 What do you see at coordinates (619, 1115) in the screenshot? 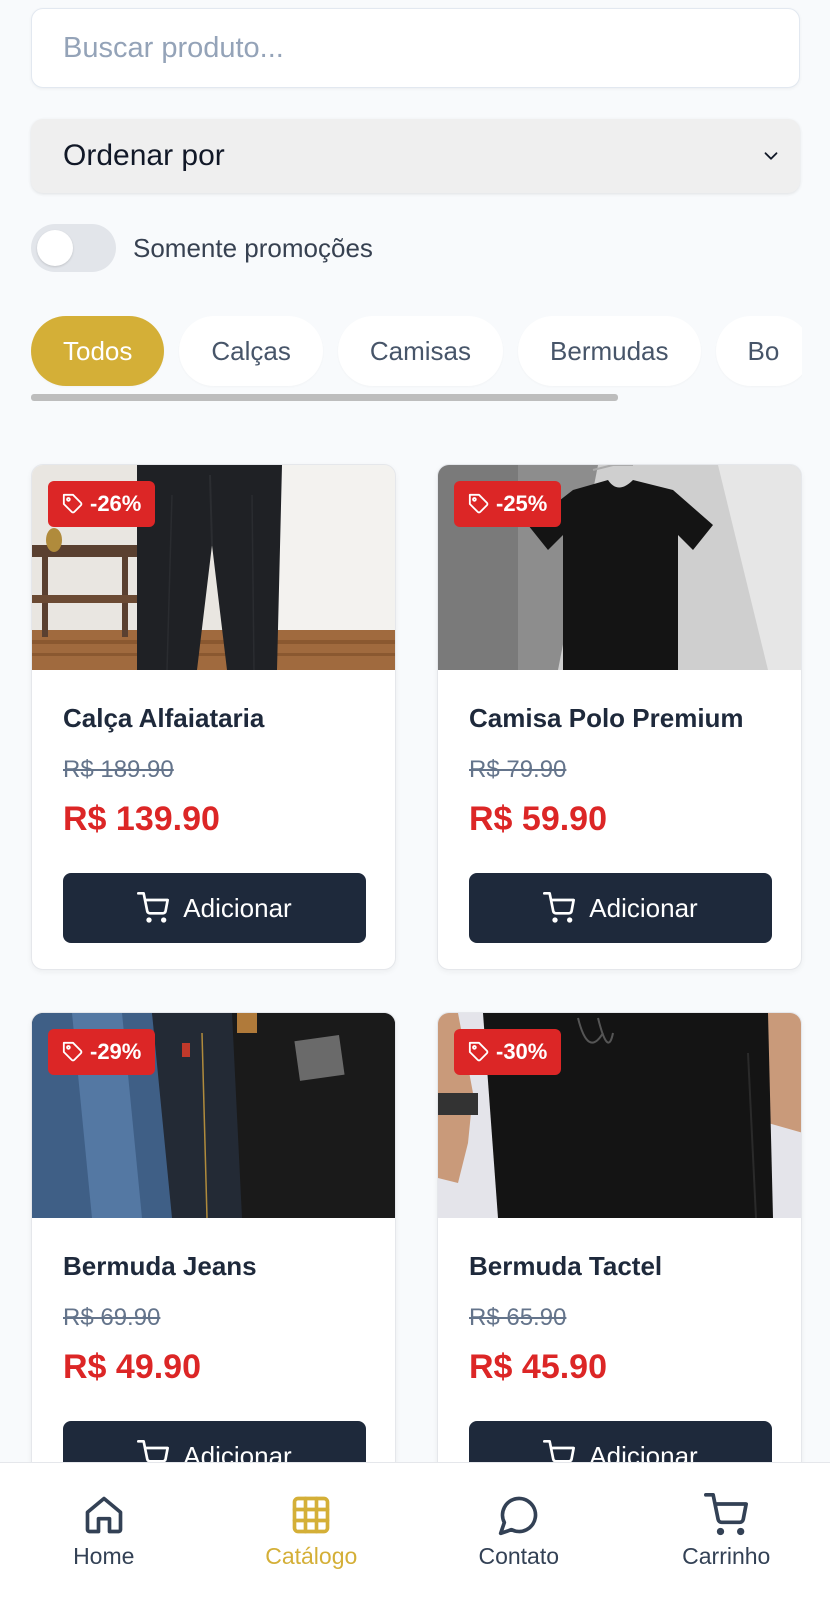
I see `product-image: -30%` at bounding box center [619, 1115].